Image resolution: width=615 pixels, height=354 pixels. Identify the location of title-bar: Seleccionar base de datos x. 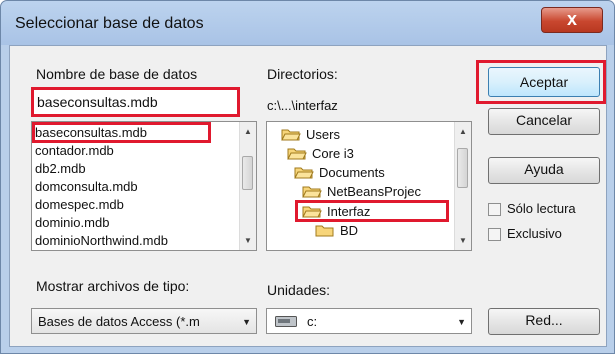
(307, 23).